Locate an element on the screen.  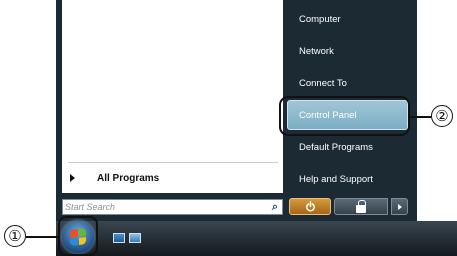
lock-icon is located at coordinates (361, 206).